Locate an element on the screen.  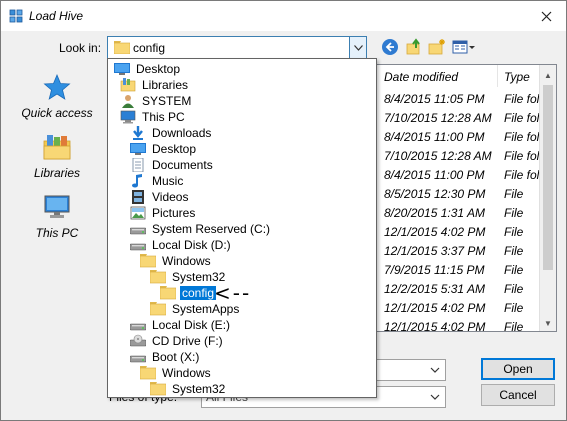
column-header-date: Date modified is located at coordinates (438, 76).